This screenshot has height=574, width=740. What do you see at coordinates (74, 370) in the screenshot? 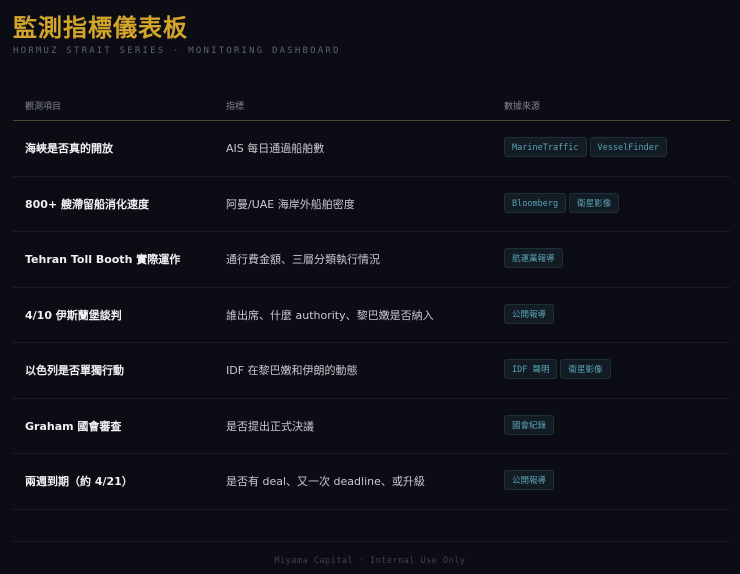
I see `observation-item: 以色列是否單獨行動` at bounding box center [74, 370].